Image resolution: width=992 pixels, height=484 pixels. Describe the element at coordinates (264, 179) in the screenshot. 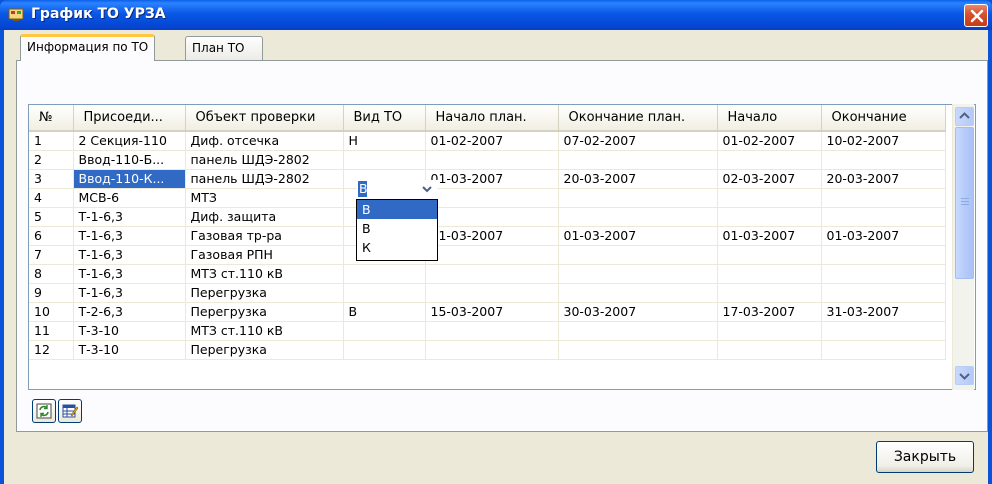

I see `cell-object: панель ШДЭ-2802` at that location.